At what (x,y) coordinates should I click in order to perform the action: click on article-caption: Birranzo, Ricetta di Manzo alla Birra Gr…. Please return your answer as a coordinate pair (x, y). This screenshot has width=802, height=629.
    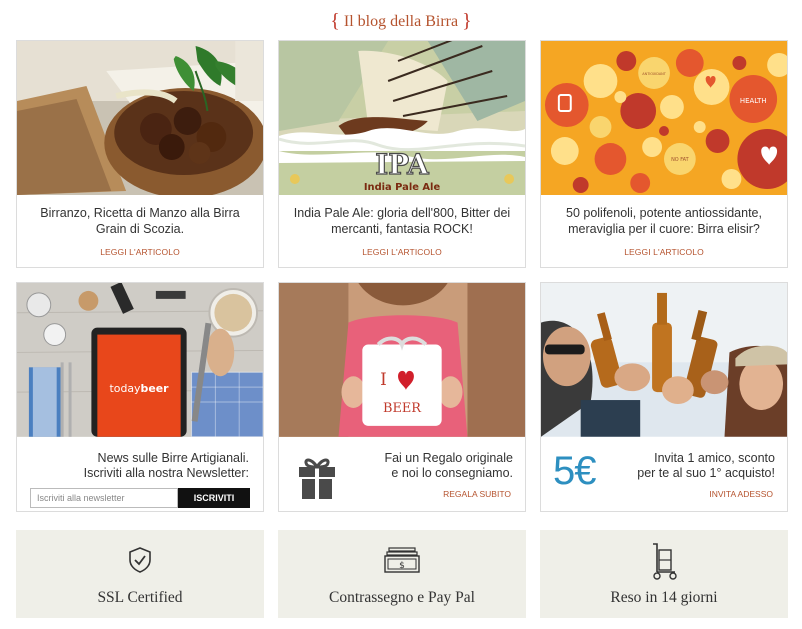
    Looking at the image, I should click on (140, 221).